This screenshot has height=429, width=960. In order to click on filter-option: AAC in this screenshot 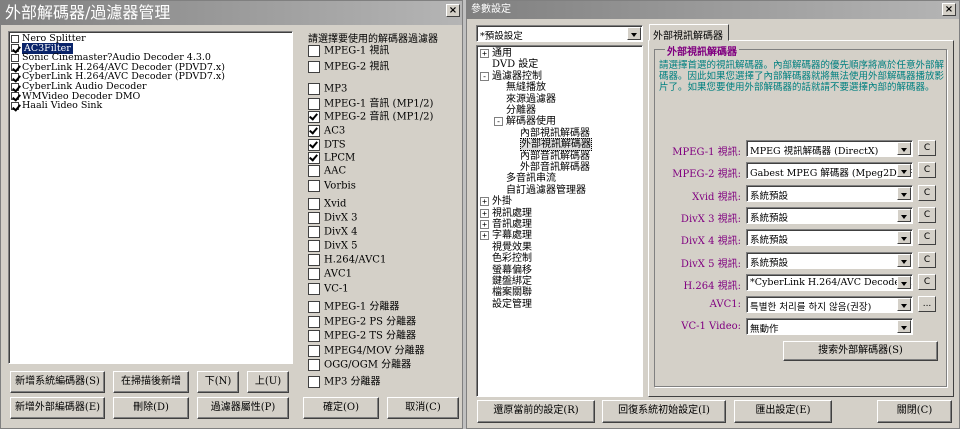, I will do `click(327, 171)`.